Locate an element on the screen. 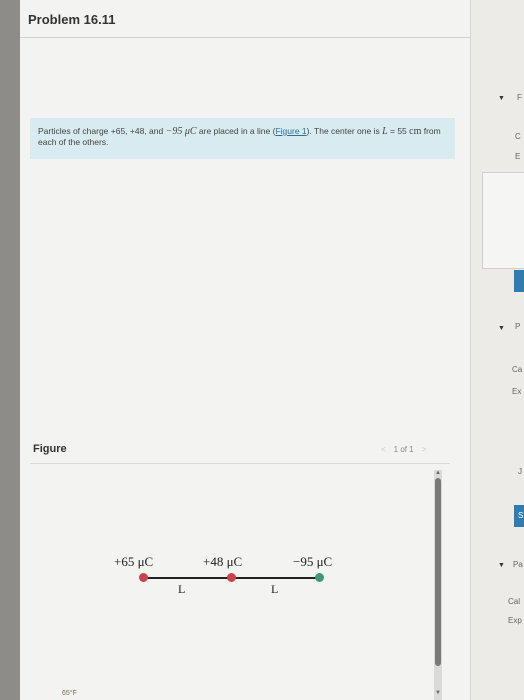 This screenshot has height=700, width=524. right-item-2: C is located at coordinates (518, 136).